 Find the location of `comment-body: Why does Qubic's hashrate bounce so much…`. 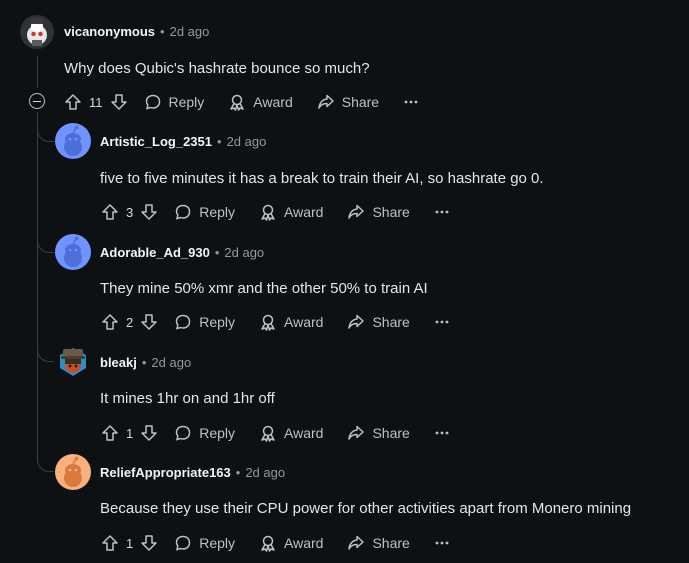

comment-body: Why does Qubic's hashrate bounce so much… is located at coordinates (217, 68).